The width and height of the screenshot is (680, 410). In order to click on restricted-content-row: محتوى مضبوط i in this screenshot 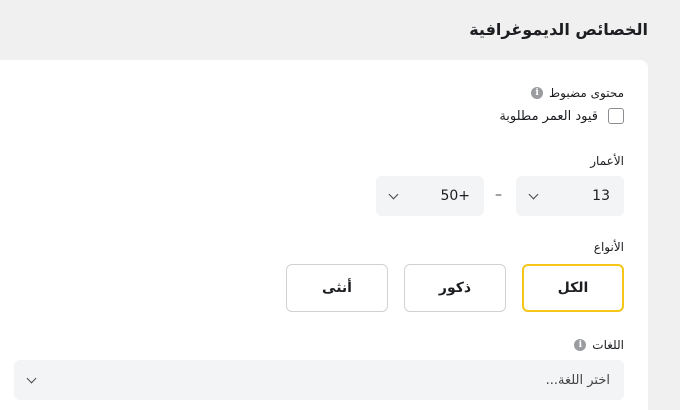, I will do `click(577, 93)`.